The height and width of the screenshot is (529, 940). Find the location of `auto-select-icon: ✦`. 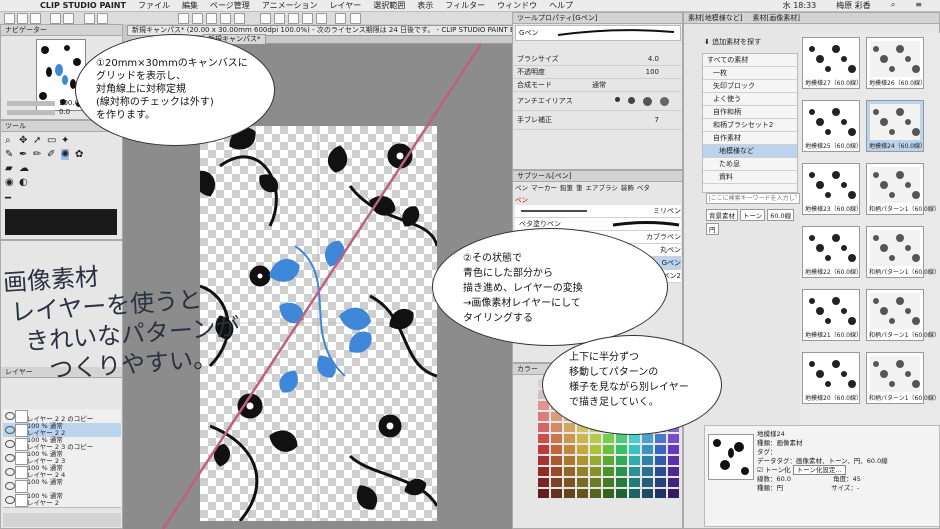

auto-select-icon: ✦ is located at coordinates (65, 140).